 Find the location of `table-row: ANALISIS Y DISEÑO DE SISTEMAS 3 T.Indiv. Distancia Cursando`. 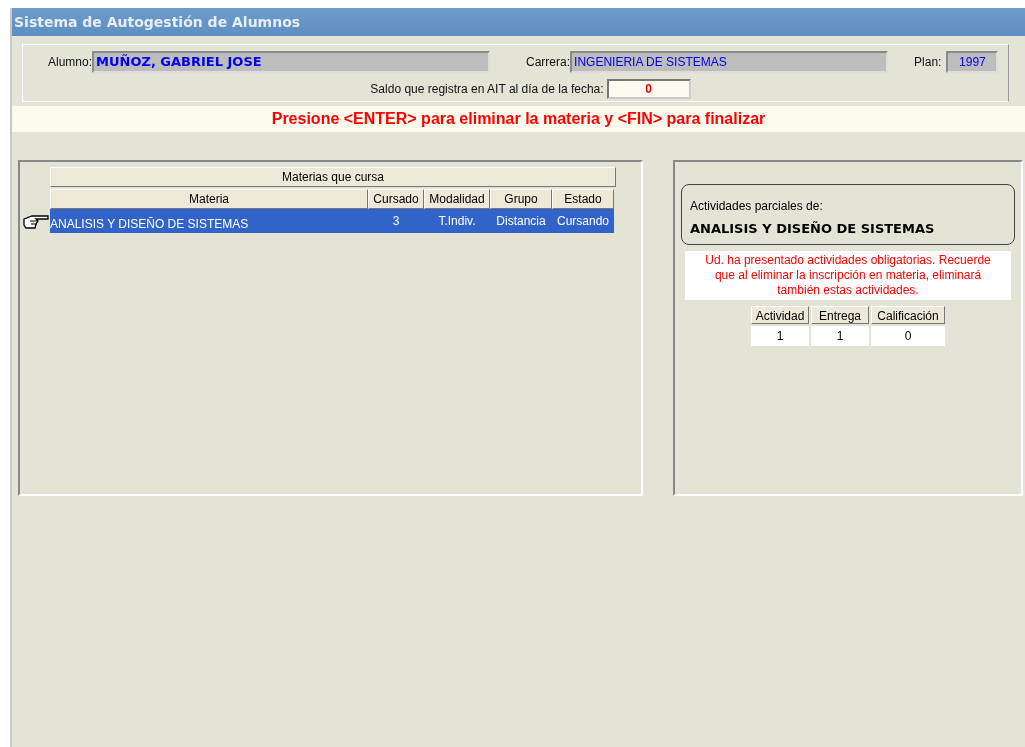

table-row: ANALISIS Y DISEÑO DE SISTEMAS 3 T.Indiv. Distancia Cursando is located at coordinates (332, 221).